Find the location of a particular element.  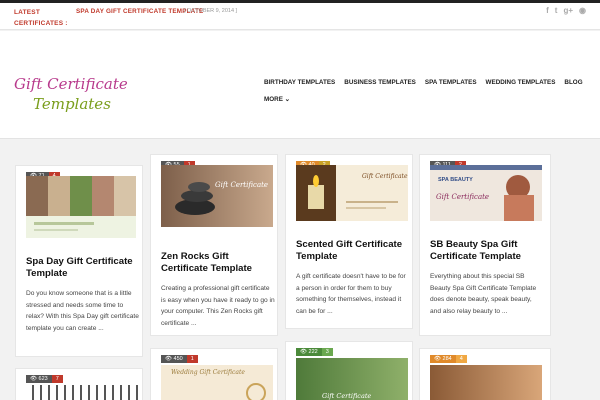

nav-wedding-templates: WEDDING TEMPLATES is located at coordinates (521, 82).